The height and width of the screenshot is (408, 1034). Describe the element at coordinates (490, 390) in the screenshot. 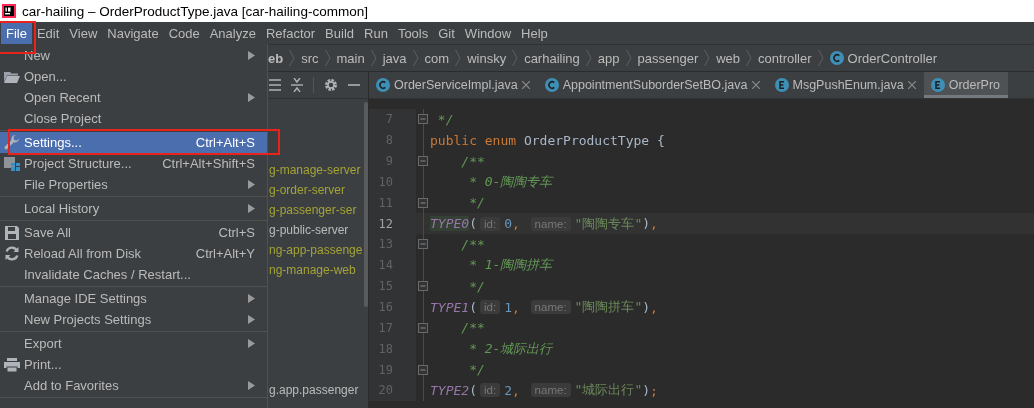

I see `parameter-hint: id:` at that location.